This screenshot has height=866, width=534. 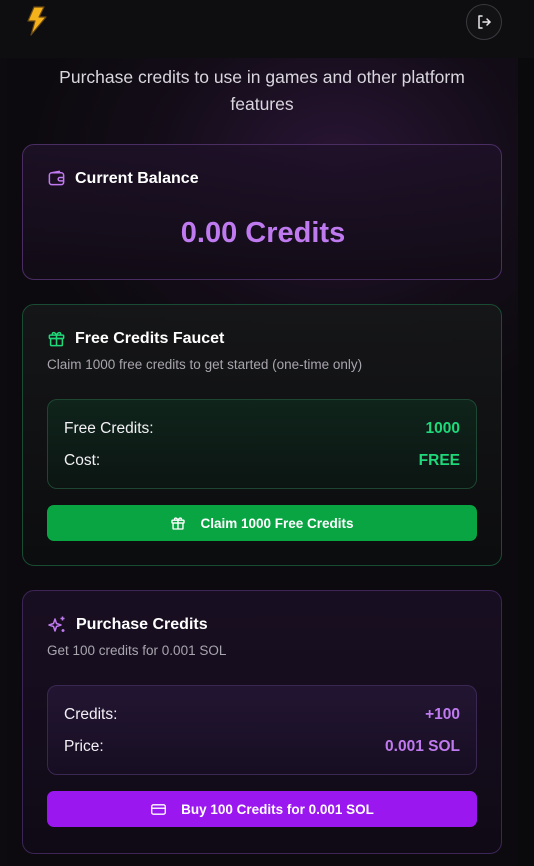 What do you see at coordinates (439, 460) in the screenshot?
I see `faucet-row-value: FREE` at bounding box center [439, 460].